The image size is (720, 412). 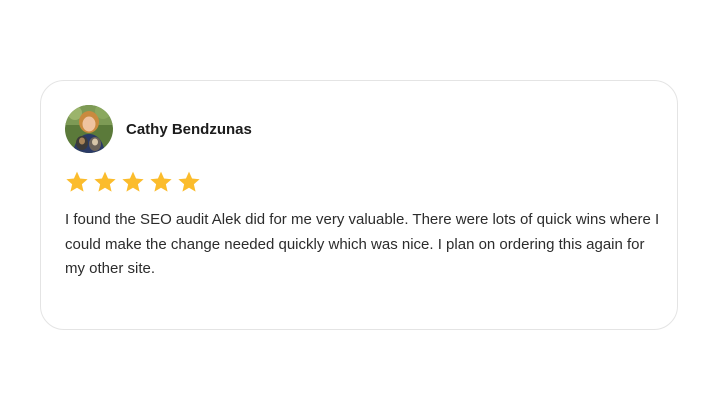 I want to click on reviewer-name: Cathy Bendzunas, so click(x=189, y=129).